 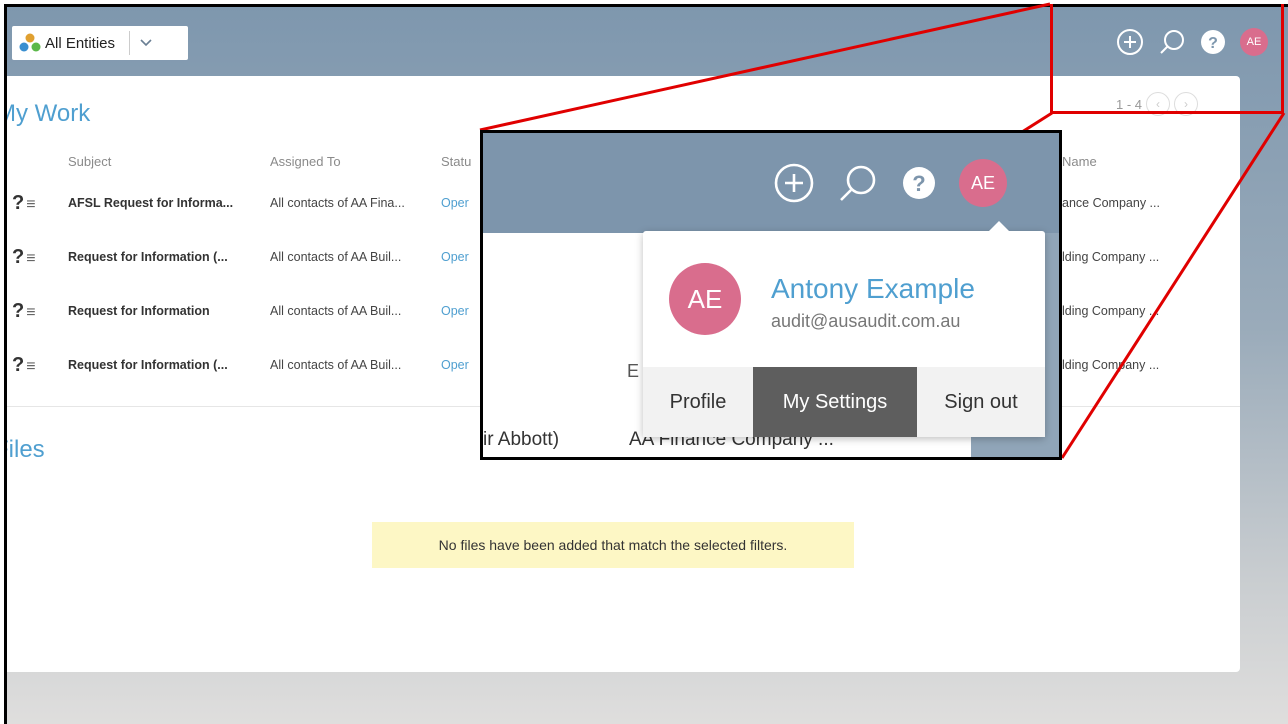 What do you see at coordinates (47, 113) in the screenshot?
I see `my-work-title: My Work` at bounding box center [47, 113].